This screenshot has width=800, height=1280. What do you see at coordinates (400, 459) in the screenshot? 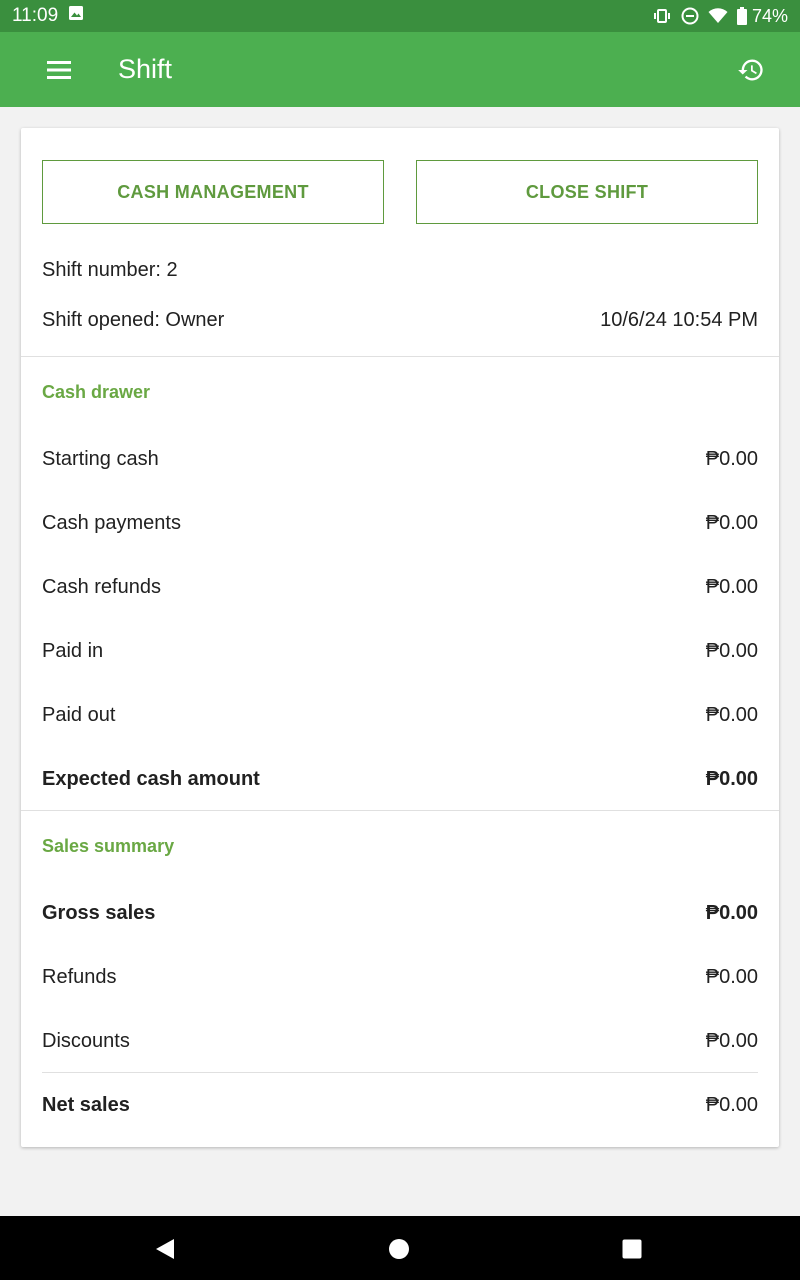
I see `cash-drawer-row-starting-cash: Starting cash ₱0.00` at bounding box center [400, 459].